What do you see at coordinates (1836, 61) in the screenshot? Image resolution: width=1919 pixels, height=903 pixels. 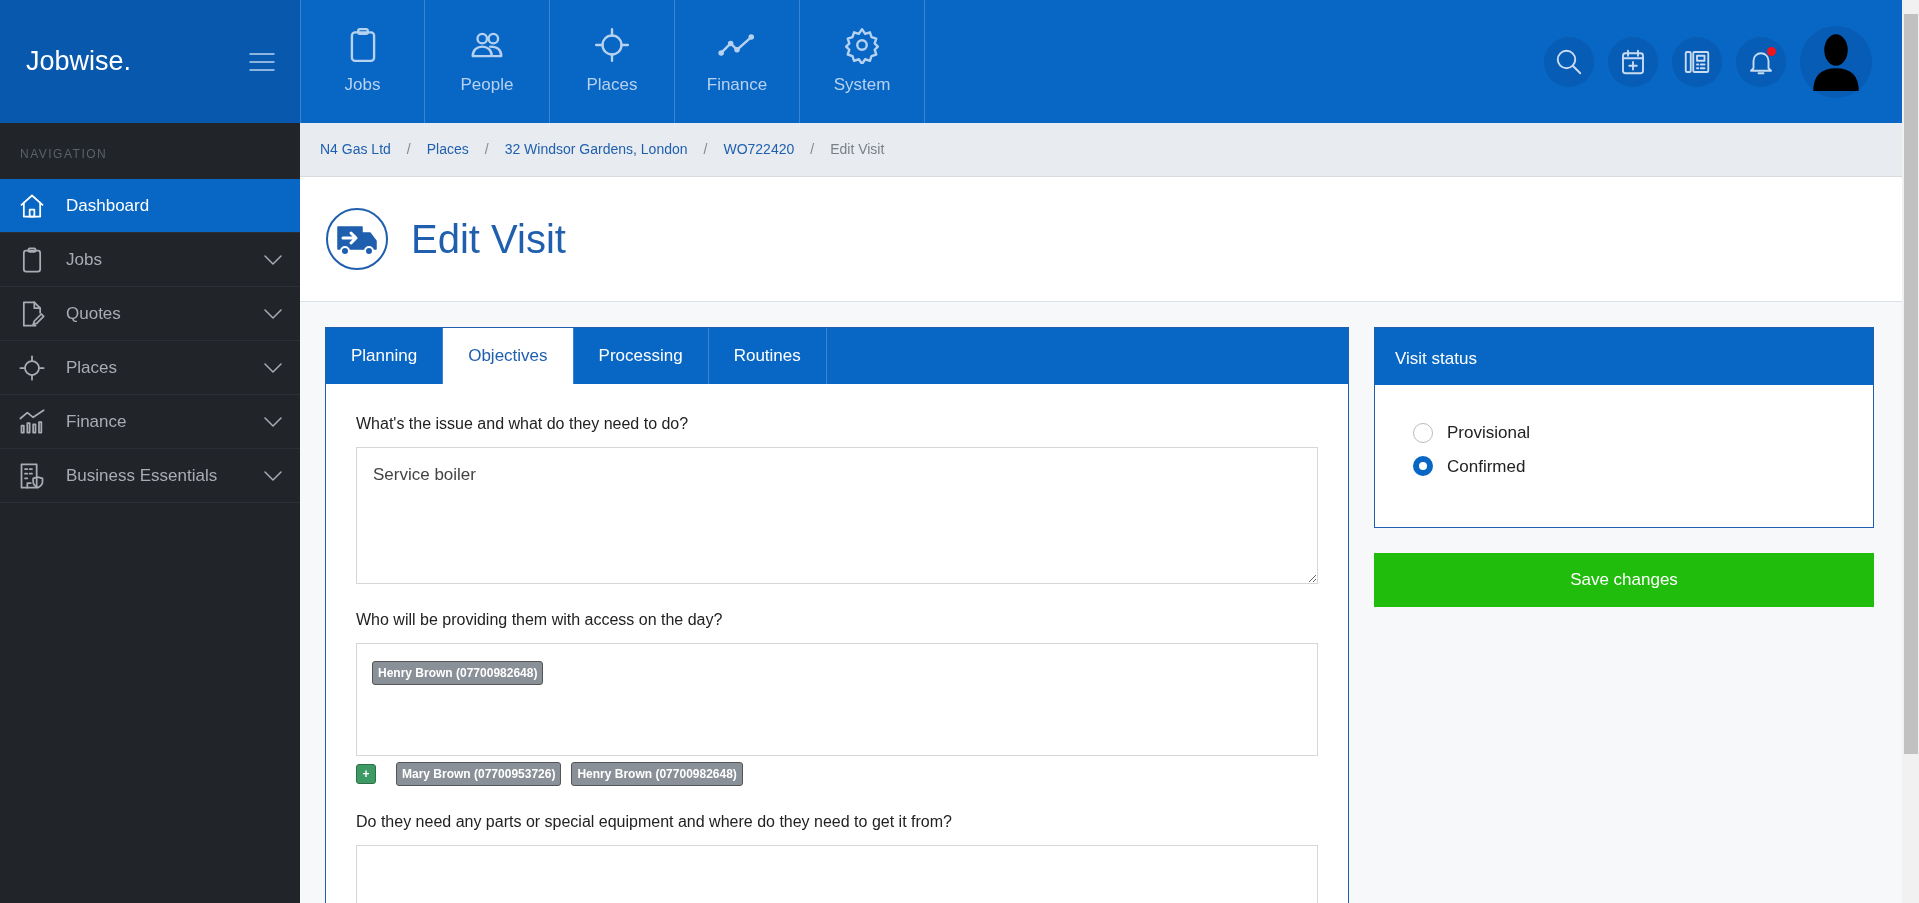 I see `person-silhouette-icon` at bounding box center [1836, 61].